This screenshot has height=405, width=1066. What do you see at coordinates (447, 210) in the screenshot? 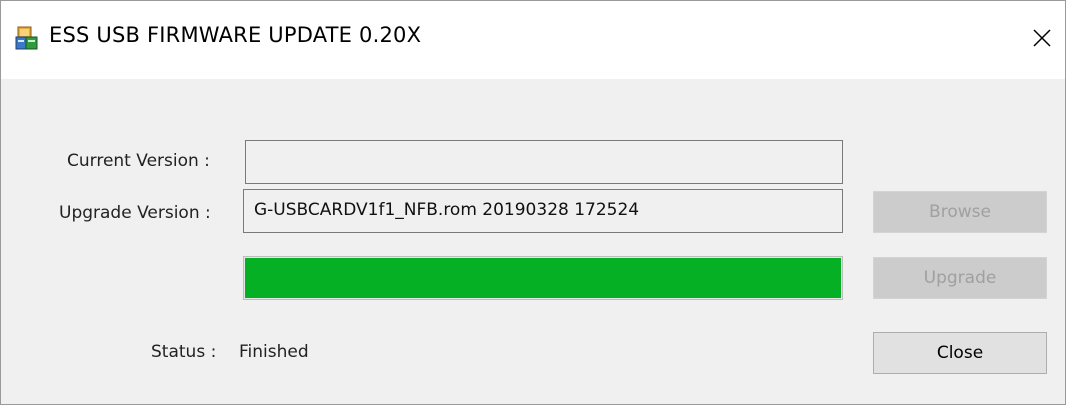
I see `upgrade-version-value: G-USBCARDV1f1_NFB.rom 20190328 172524` at bounding box center [447, 210].